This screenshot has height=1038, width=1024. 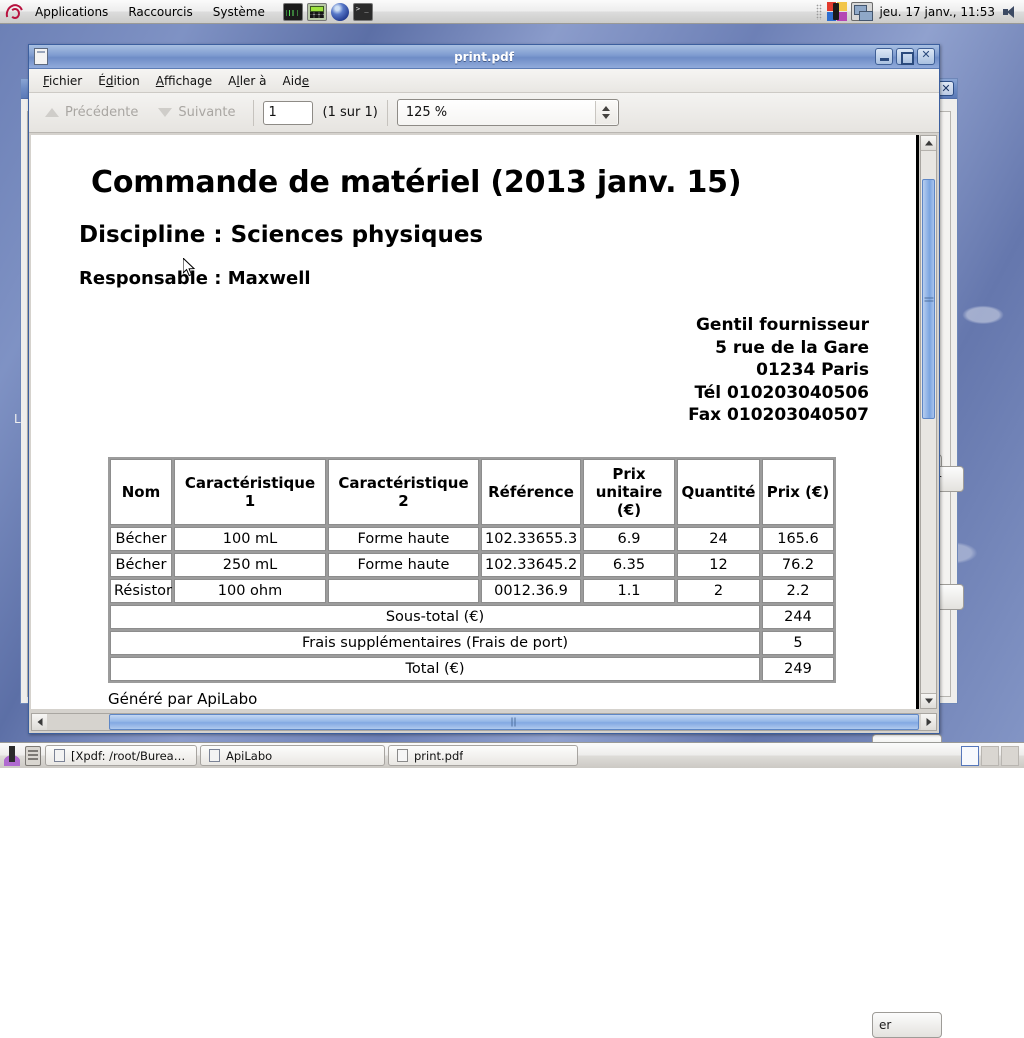 I want to click on window-app-icon, so click(x=41, y=56).